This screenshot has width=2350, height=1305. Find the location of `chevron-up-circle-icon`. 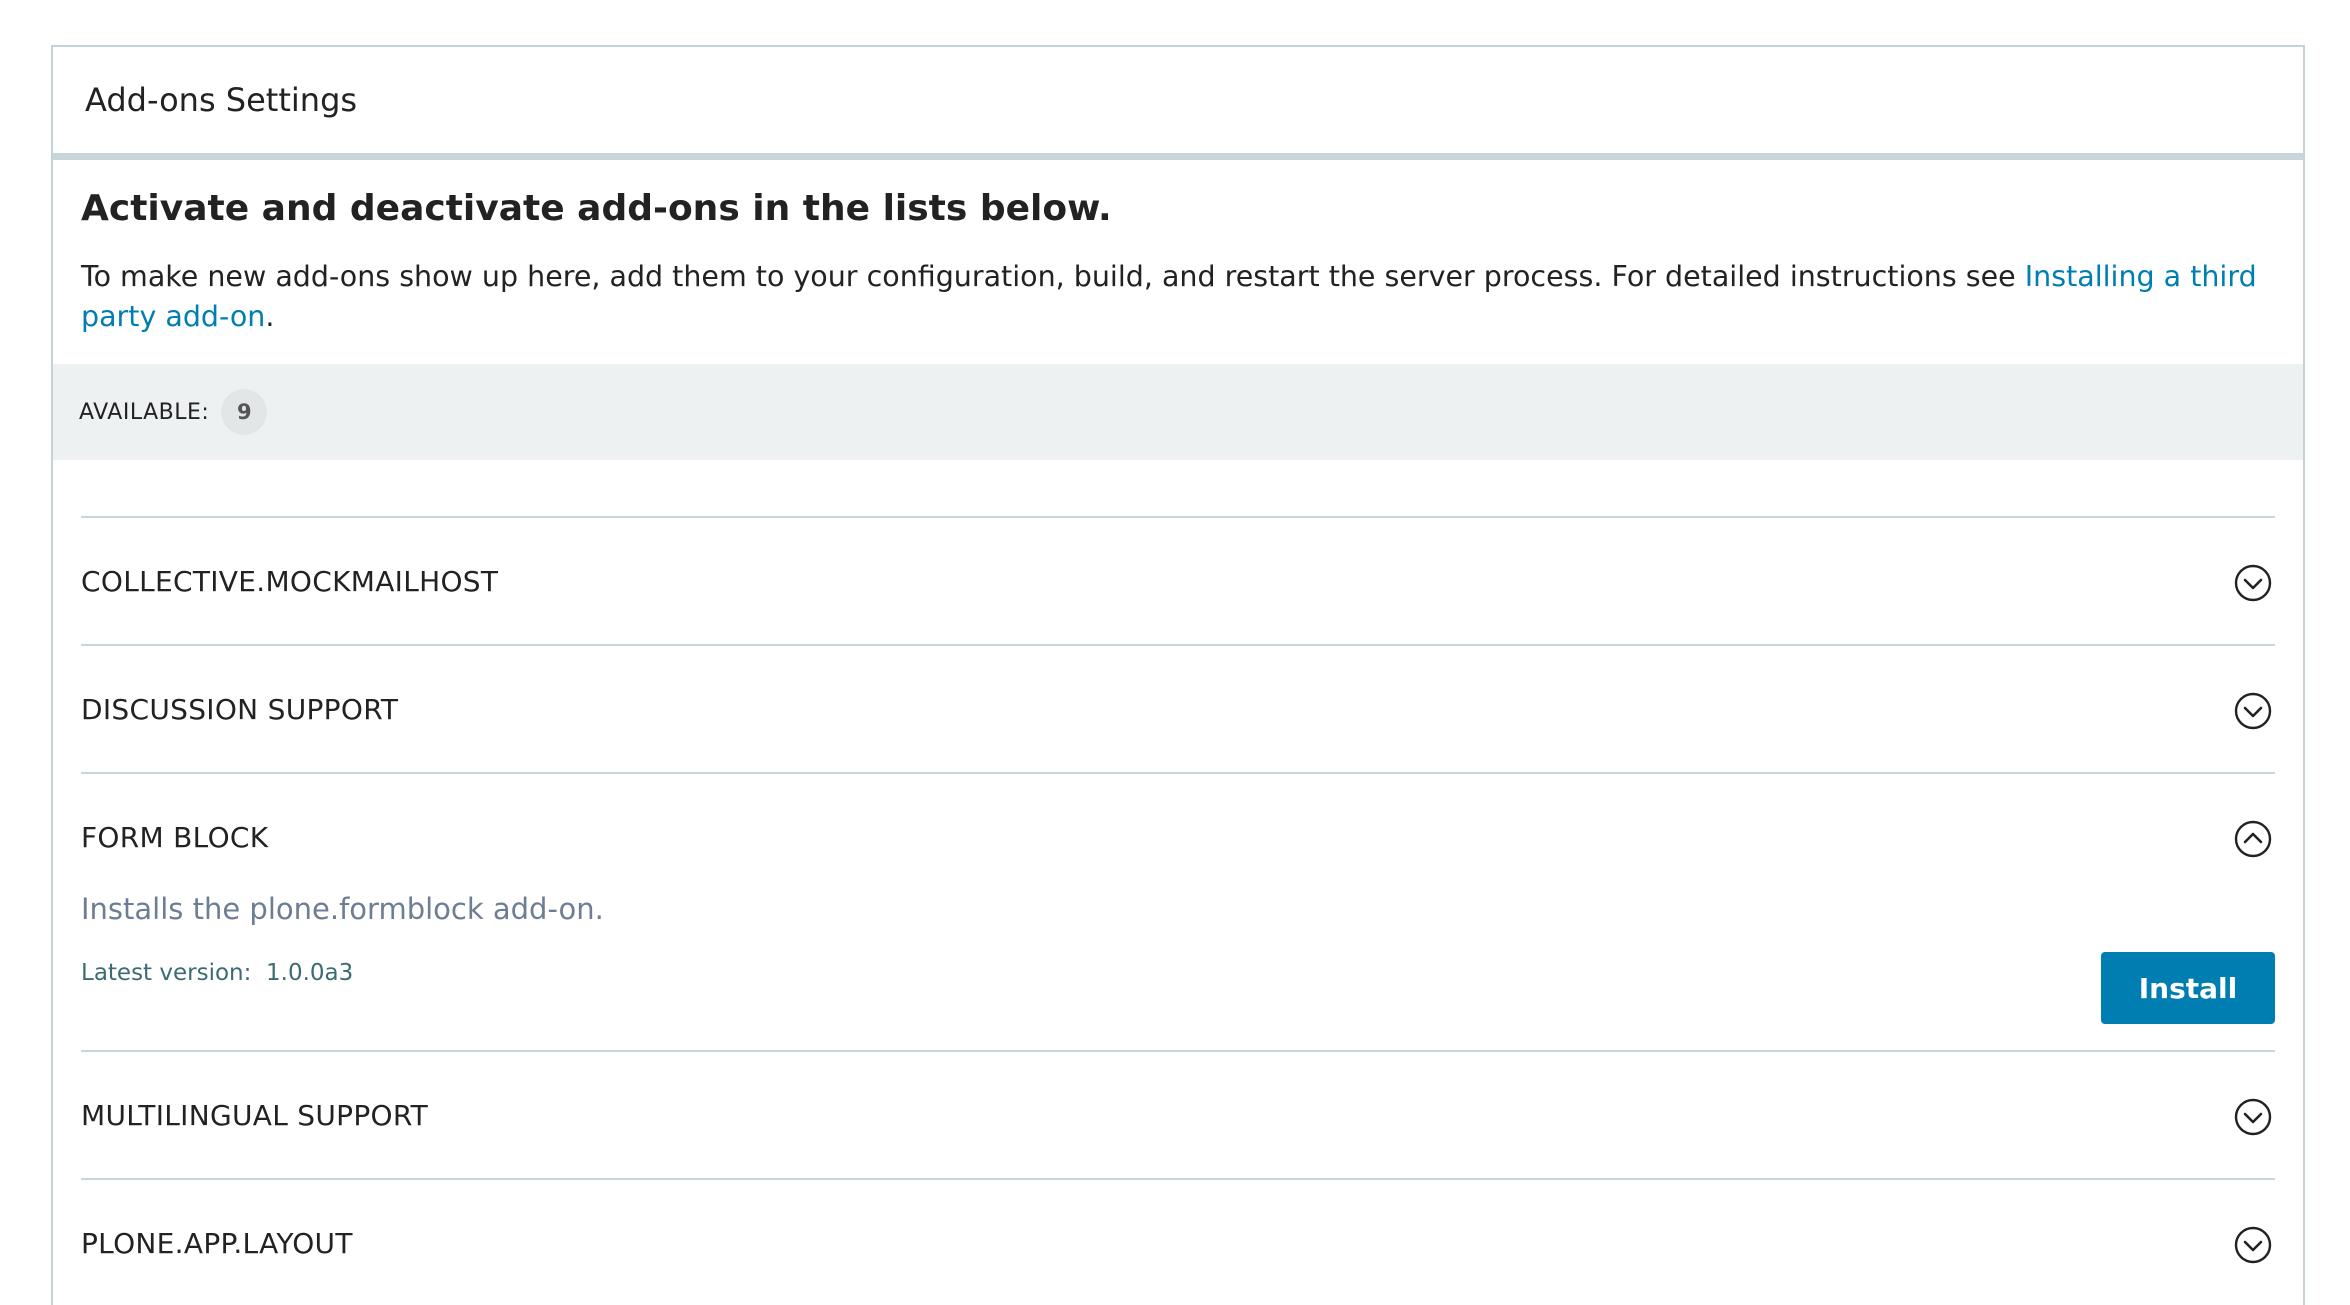

chevron-up-circle-icon is located at coordinates (2253, 839).